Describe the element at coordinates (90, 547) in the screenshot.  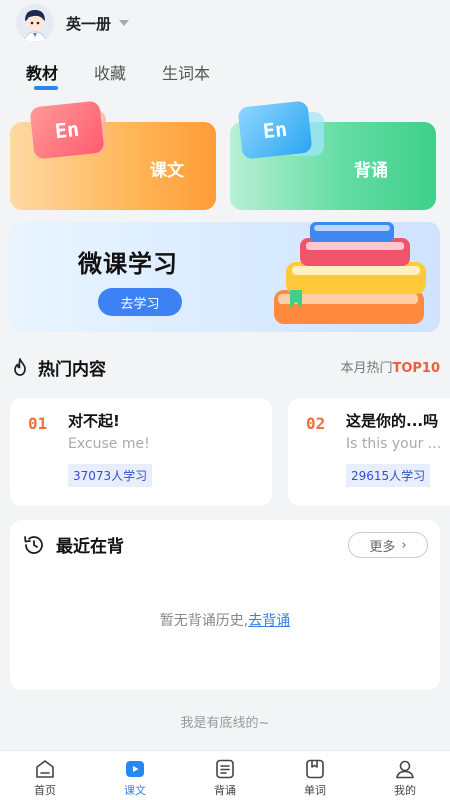
I see `recent-title: 最近在背` at that location.